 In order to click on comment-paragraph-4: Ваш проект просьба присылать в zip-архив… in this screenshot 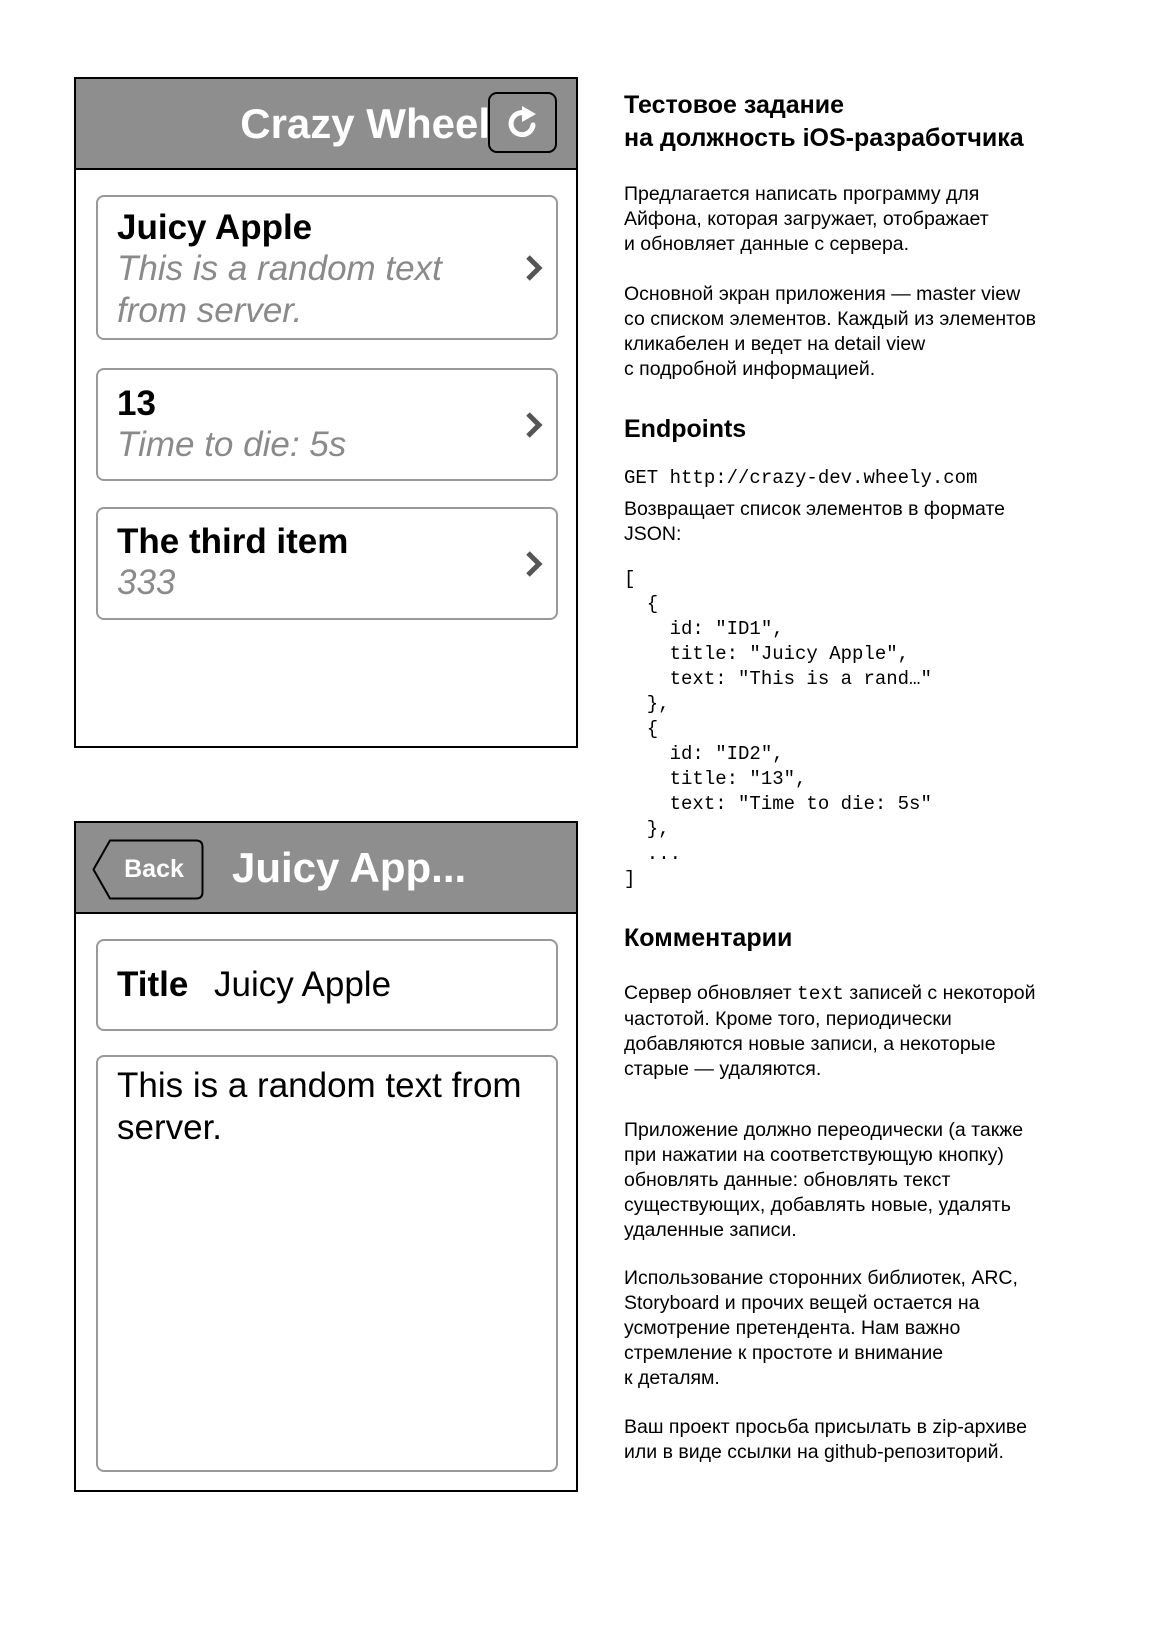, I will do `click(825, 1439)`.